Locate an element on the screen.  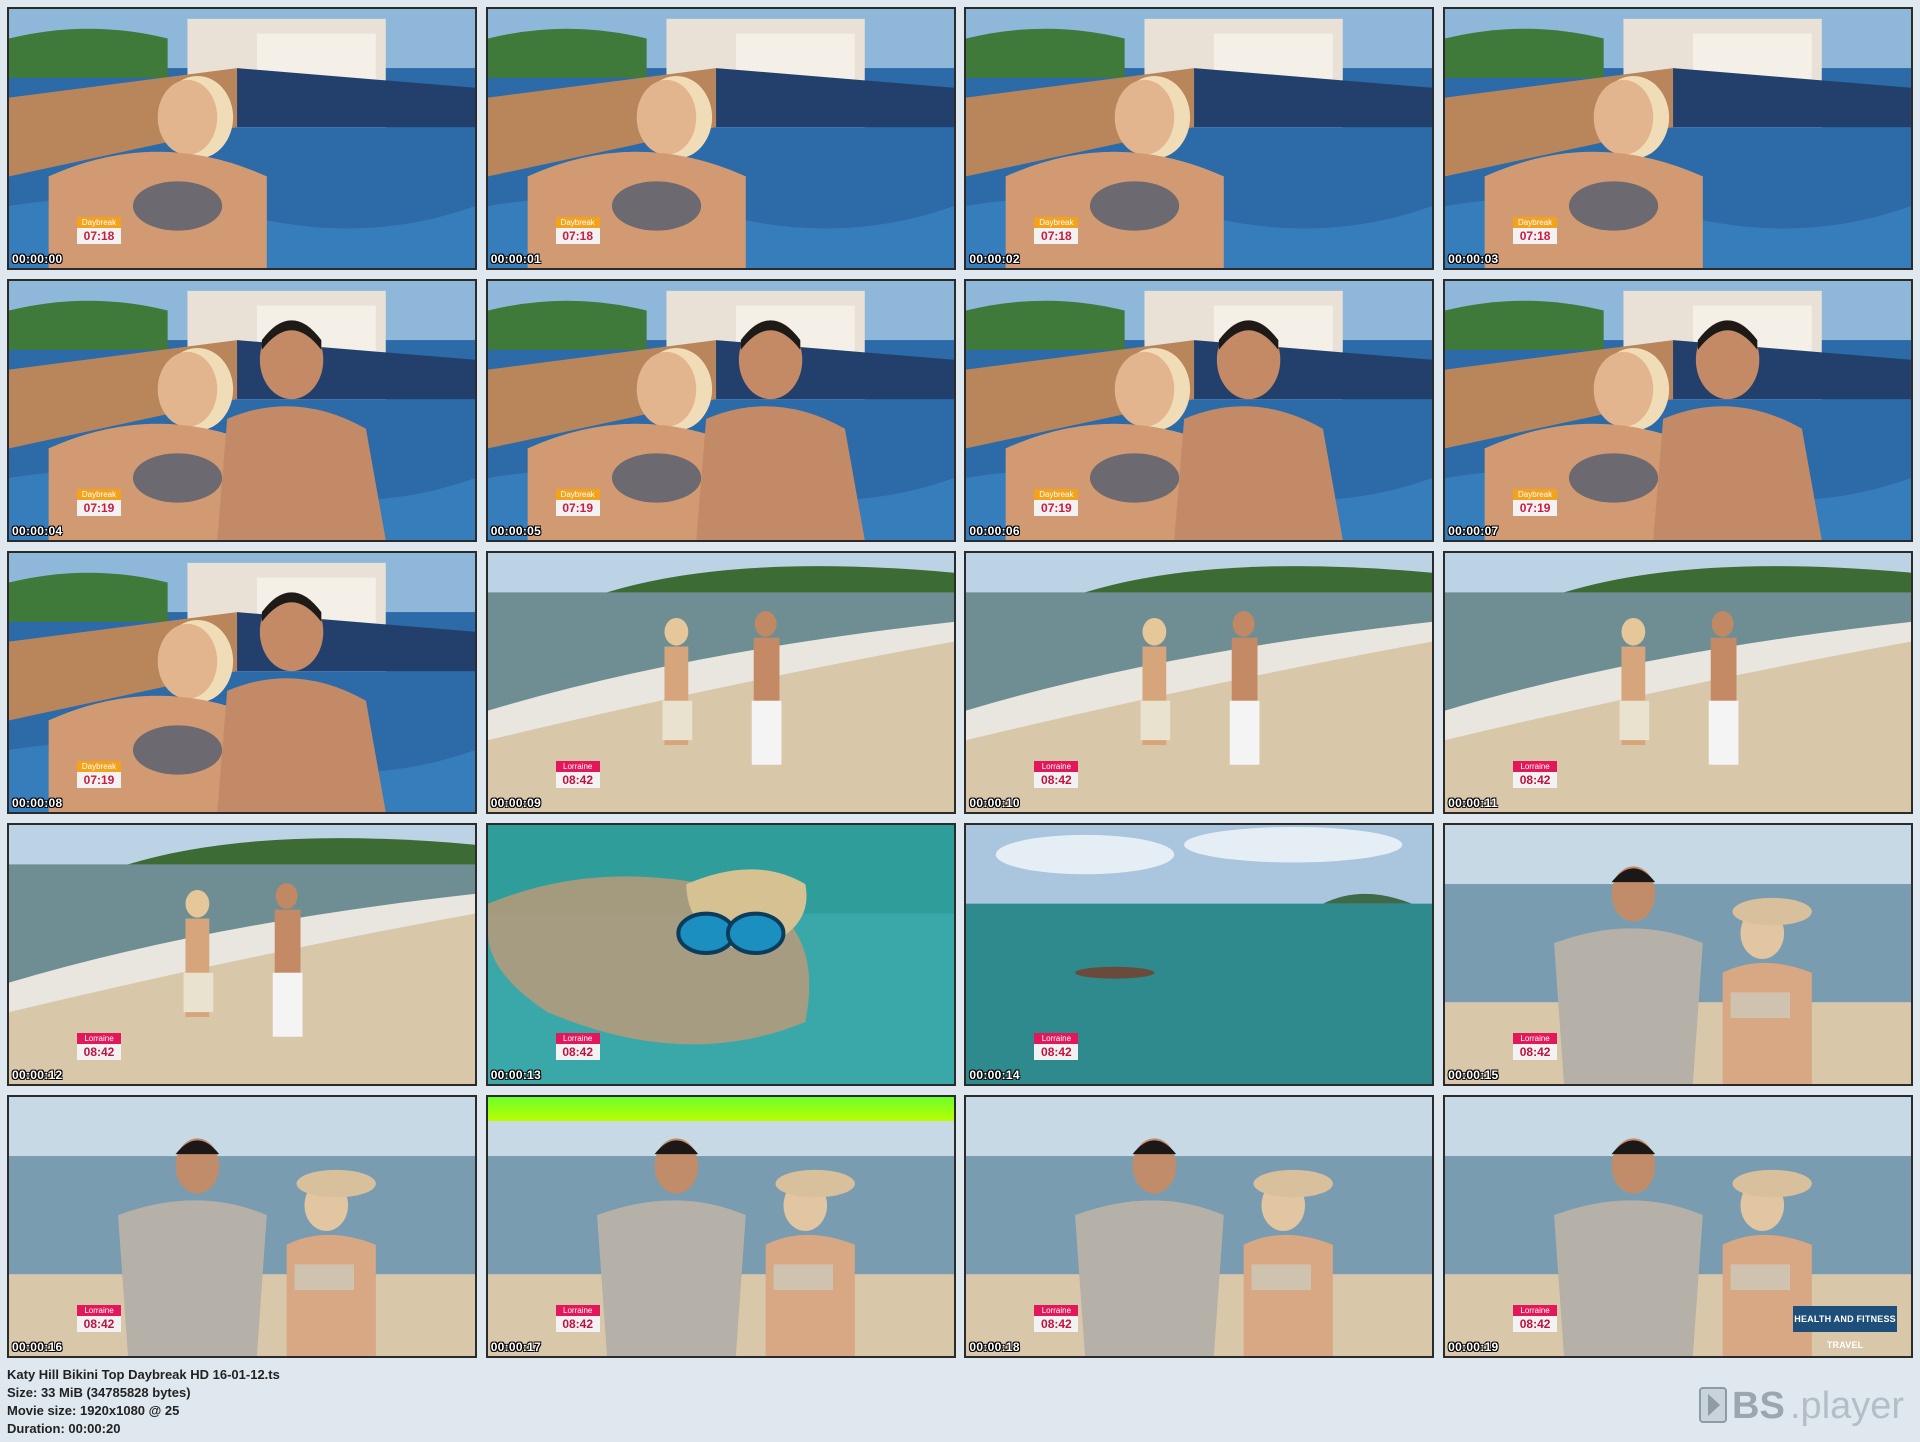
video-frame-thumbnail: Daybreak 07:19 00:00:06 is located at coordinates (1199, 410).